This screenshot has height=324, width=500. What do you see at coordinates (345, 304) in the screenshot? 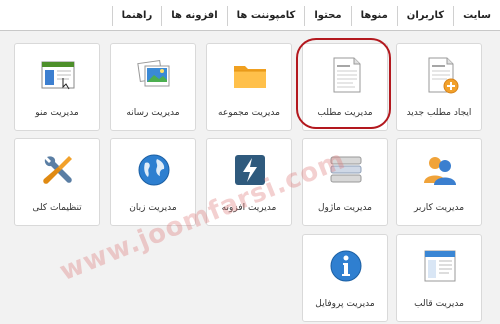
I see `tile-label: مدیریت پروفایل` at bounding box center [345, 304].